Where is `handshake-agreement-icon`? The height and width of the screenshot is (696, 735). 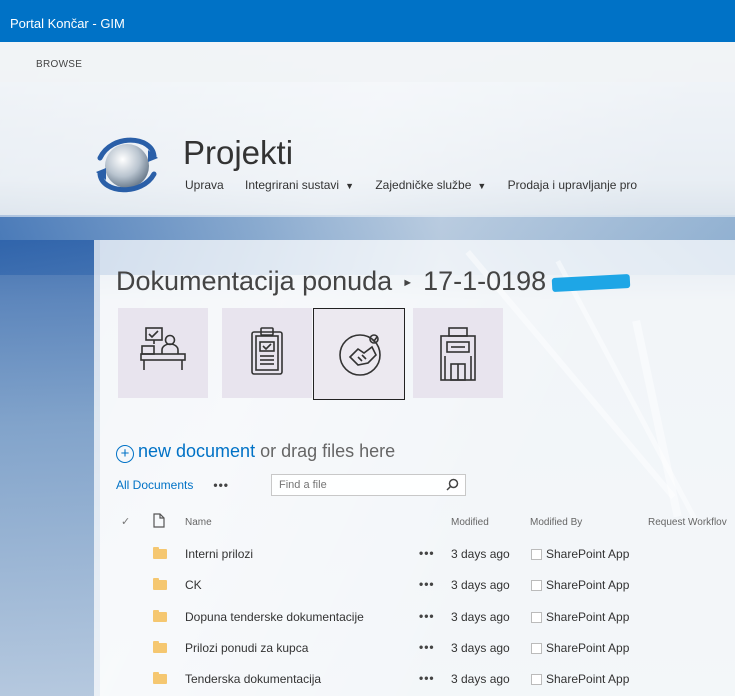
handshake-agreement-icon is located at coordinates (360, 355).